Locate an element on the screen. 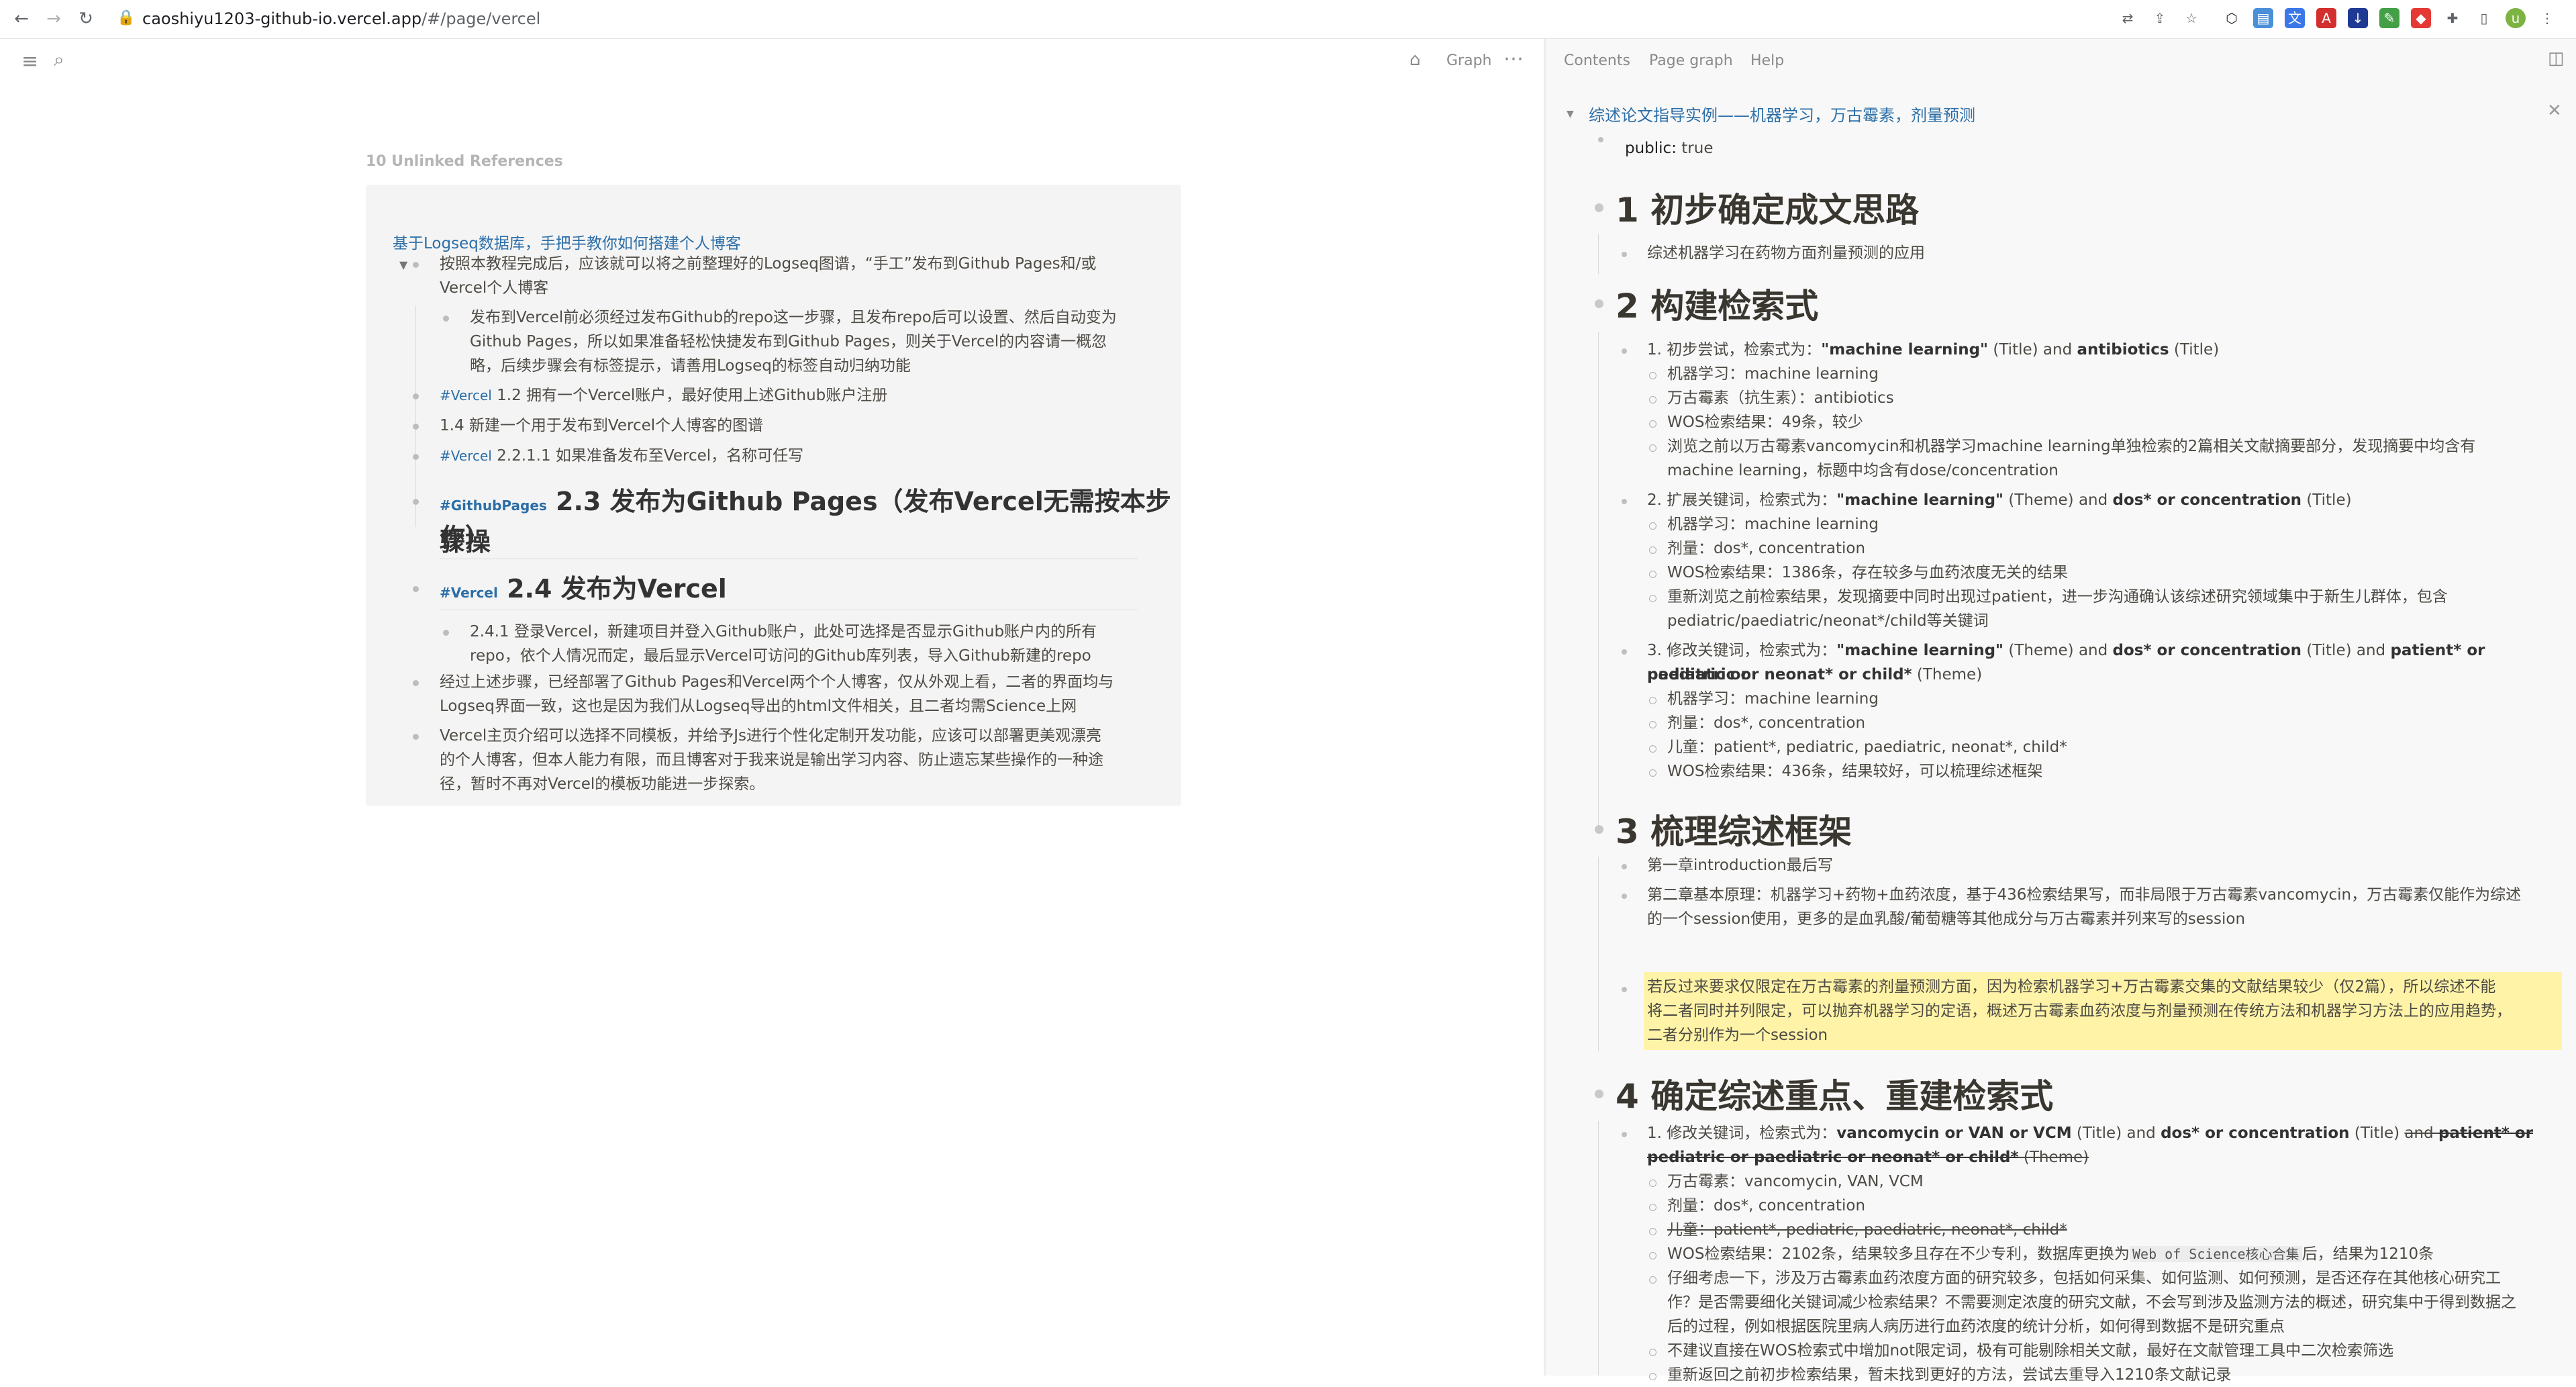 The width and height of the screenshot is (2576, 1387). home-icon: ⌂ is located at coordinates (1415, 60).